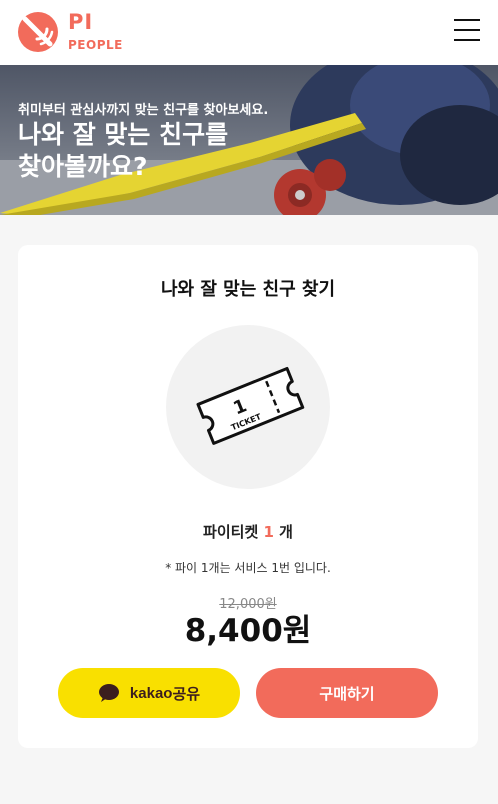 The height and width of the screenshot is (804, 498). Describe the element at coordinates (186, 693) in the screenshot. I see `kakao-share-label: 공유` at that location.